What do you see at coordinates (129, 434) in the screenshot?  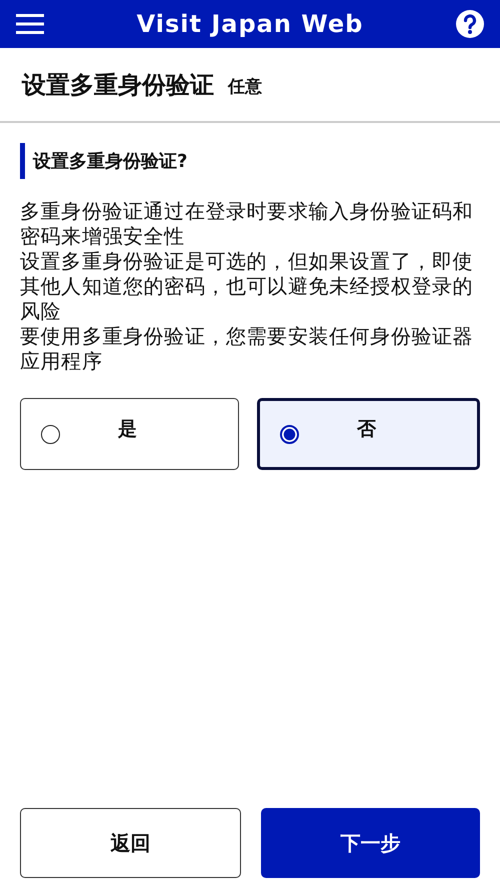 I see `radio-option: 是` at bounding box center [129, 434].